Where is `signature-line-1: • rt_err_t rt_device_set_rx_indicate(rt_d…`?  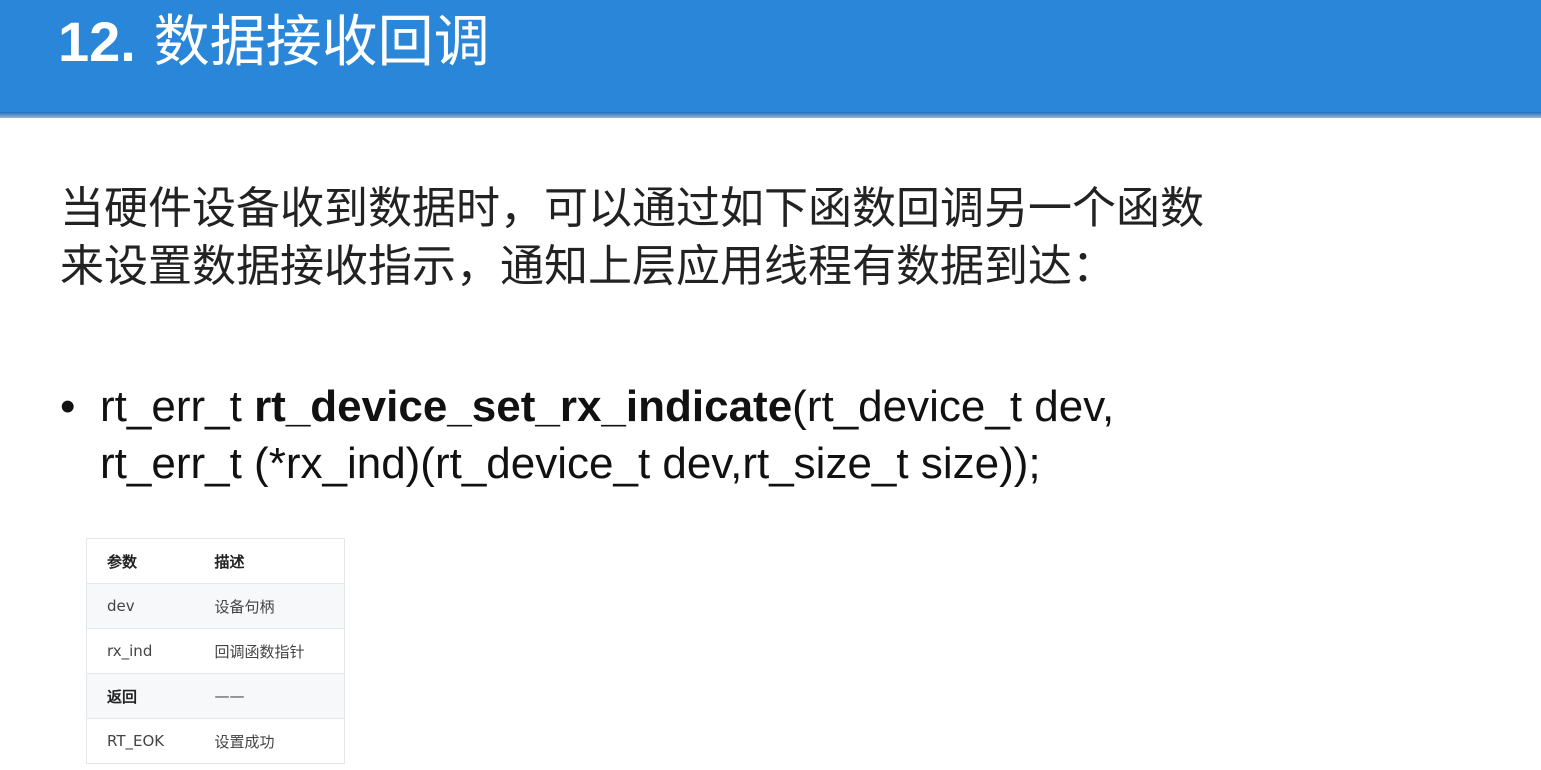 signature-line-1: • rt_err_t rt_device_set_rx_indicate(rt_d… is located at coordinates (780, 406).